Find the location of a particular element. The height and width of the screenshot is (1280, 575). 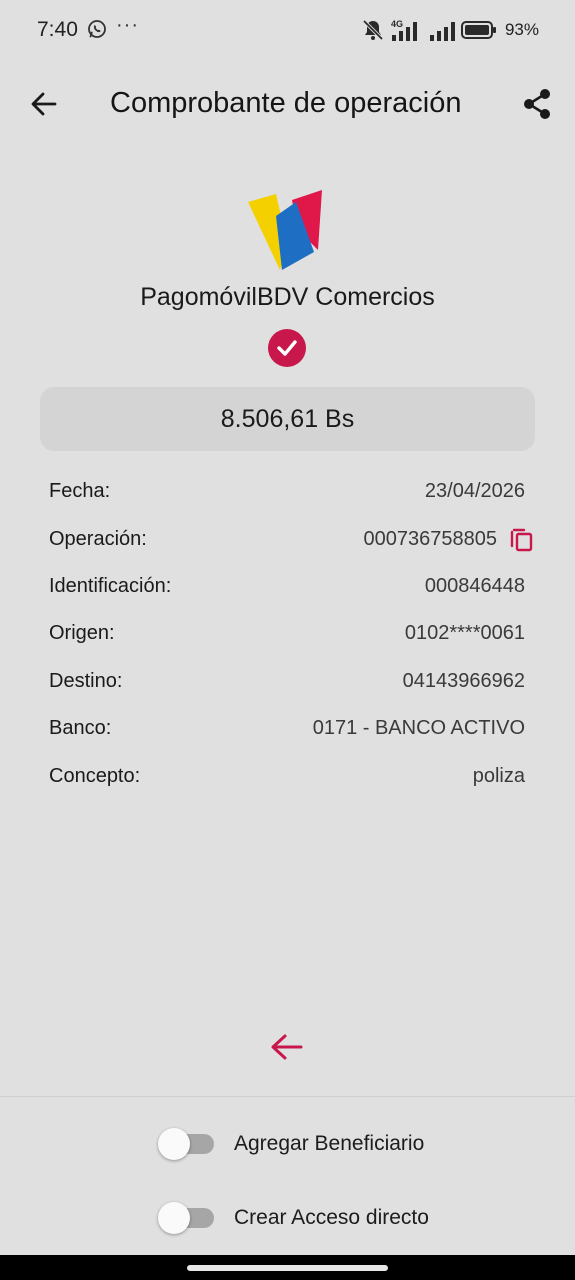

detail-value: 0102****0061 is located at coordinates (464, 633).